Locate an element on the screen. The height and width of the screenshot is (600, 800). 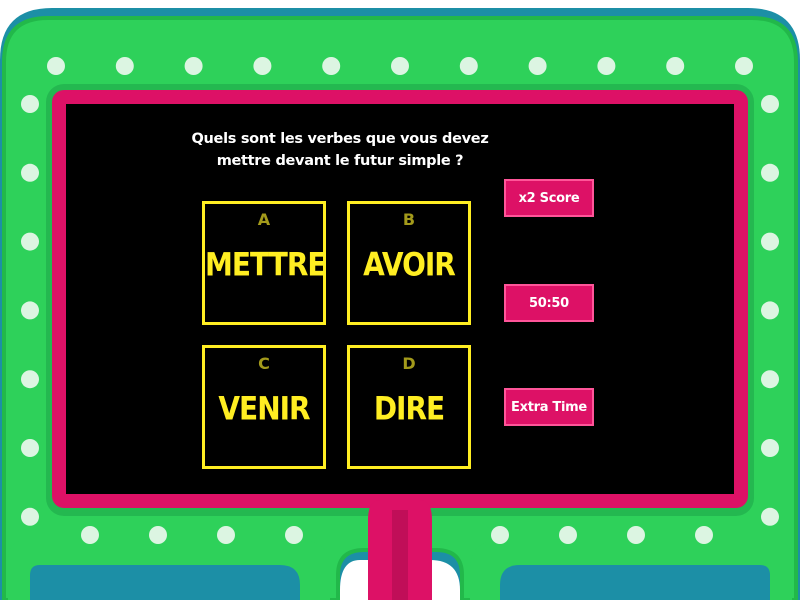
answer-c-letter: C is located at coordinates (264, 363).